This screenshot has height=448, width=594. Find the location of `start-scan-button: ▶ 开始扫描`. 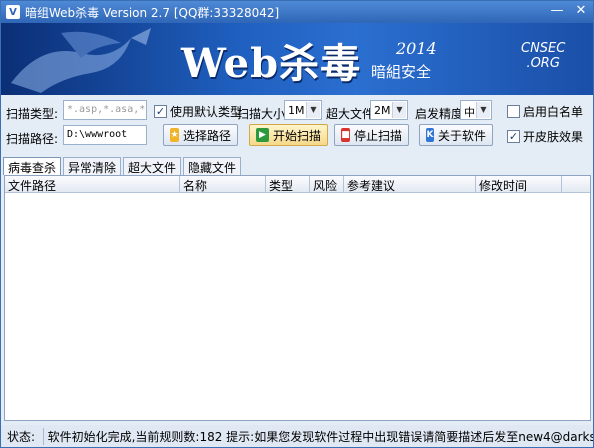

start-scan-button: ▶ 开始扫描 is located at coordinates (288, 135).